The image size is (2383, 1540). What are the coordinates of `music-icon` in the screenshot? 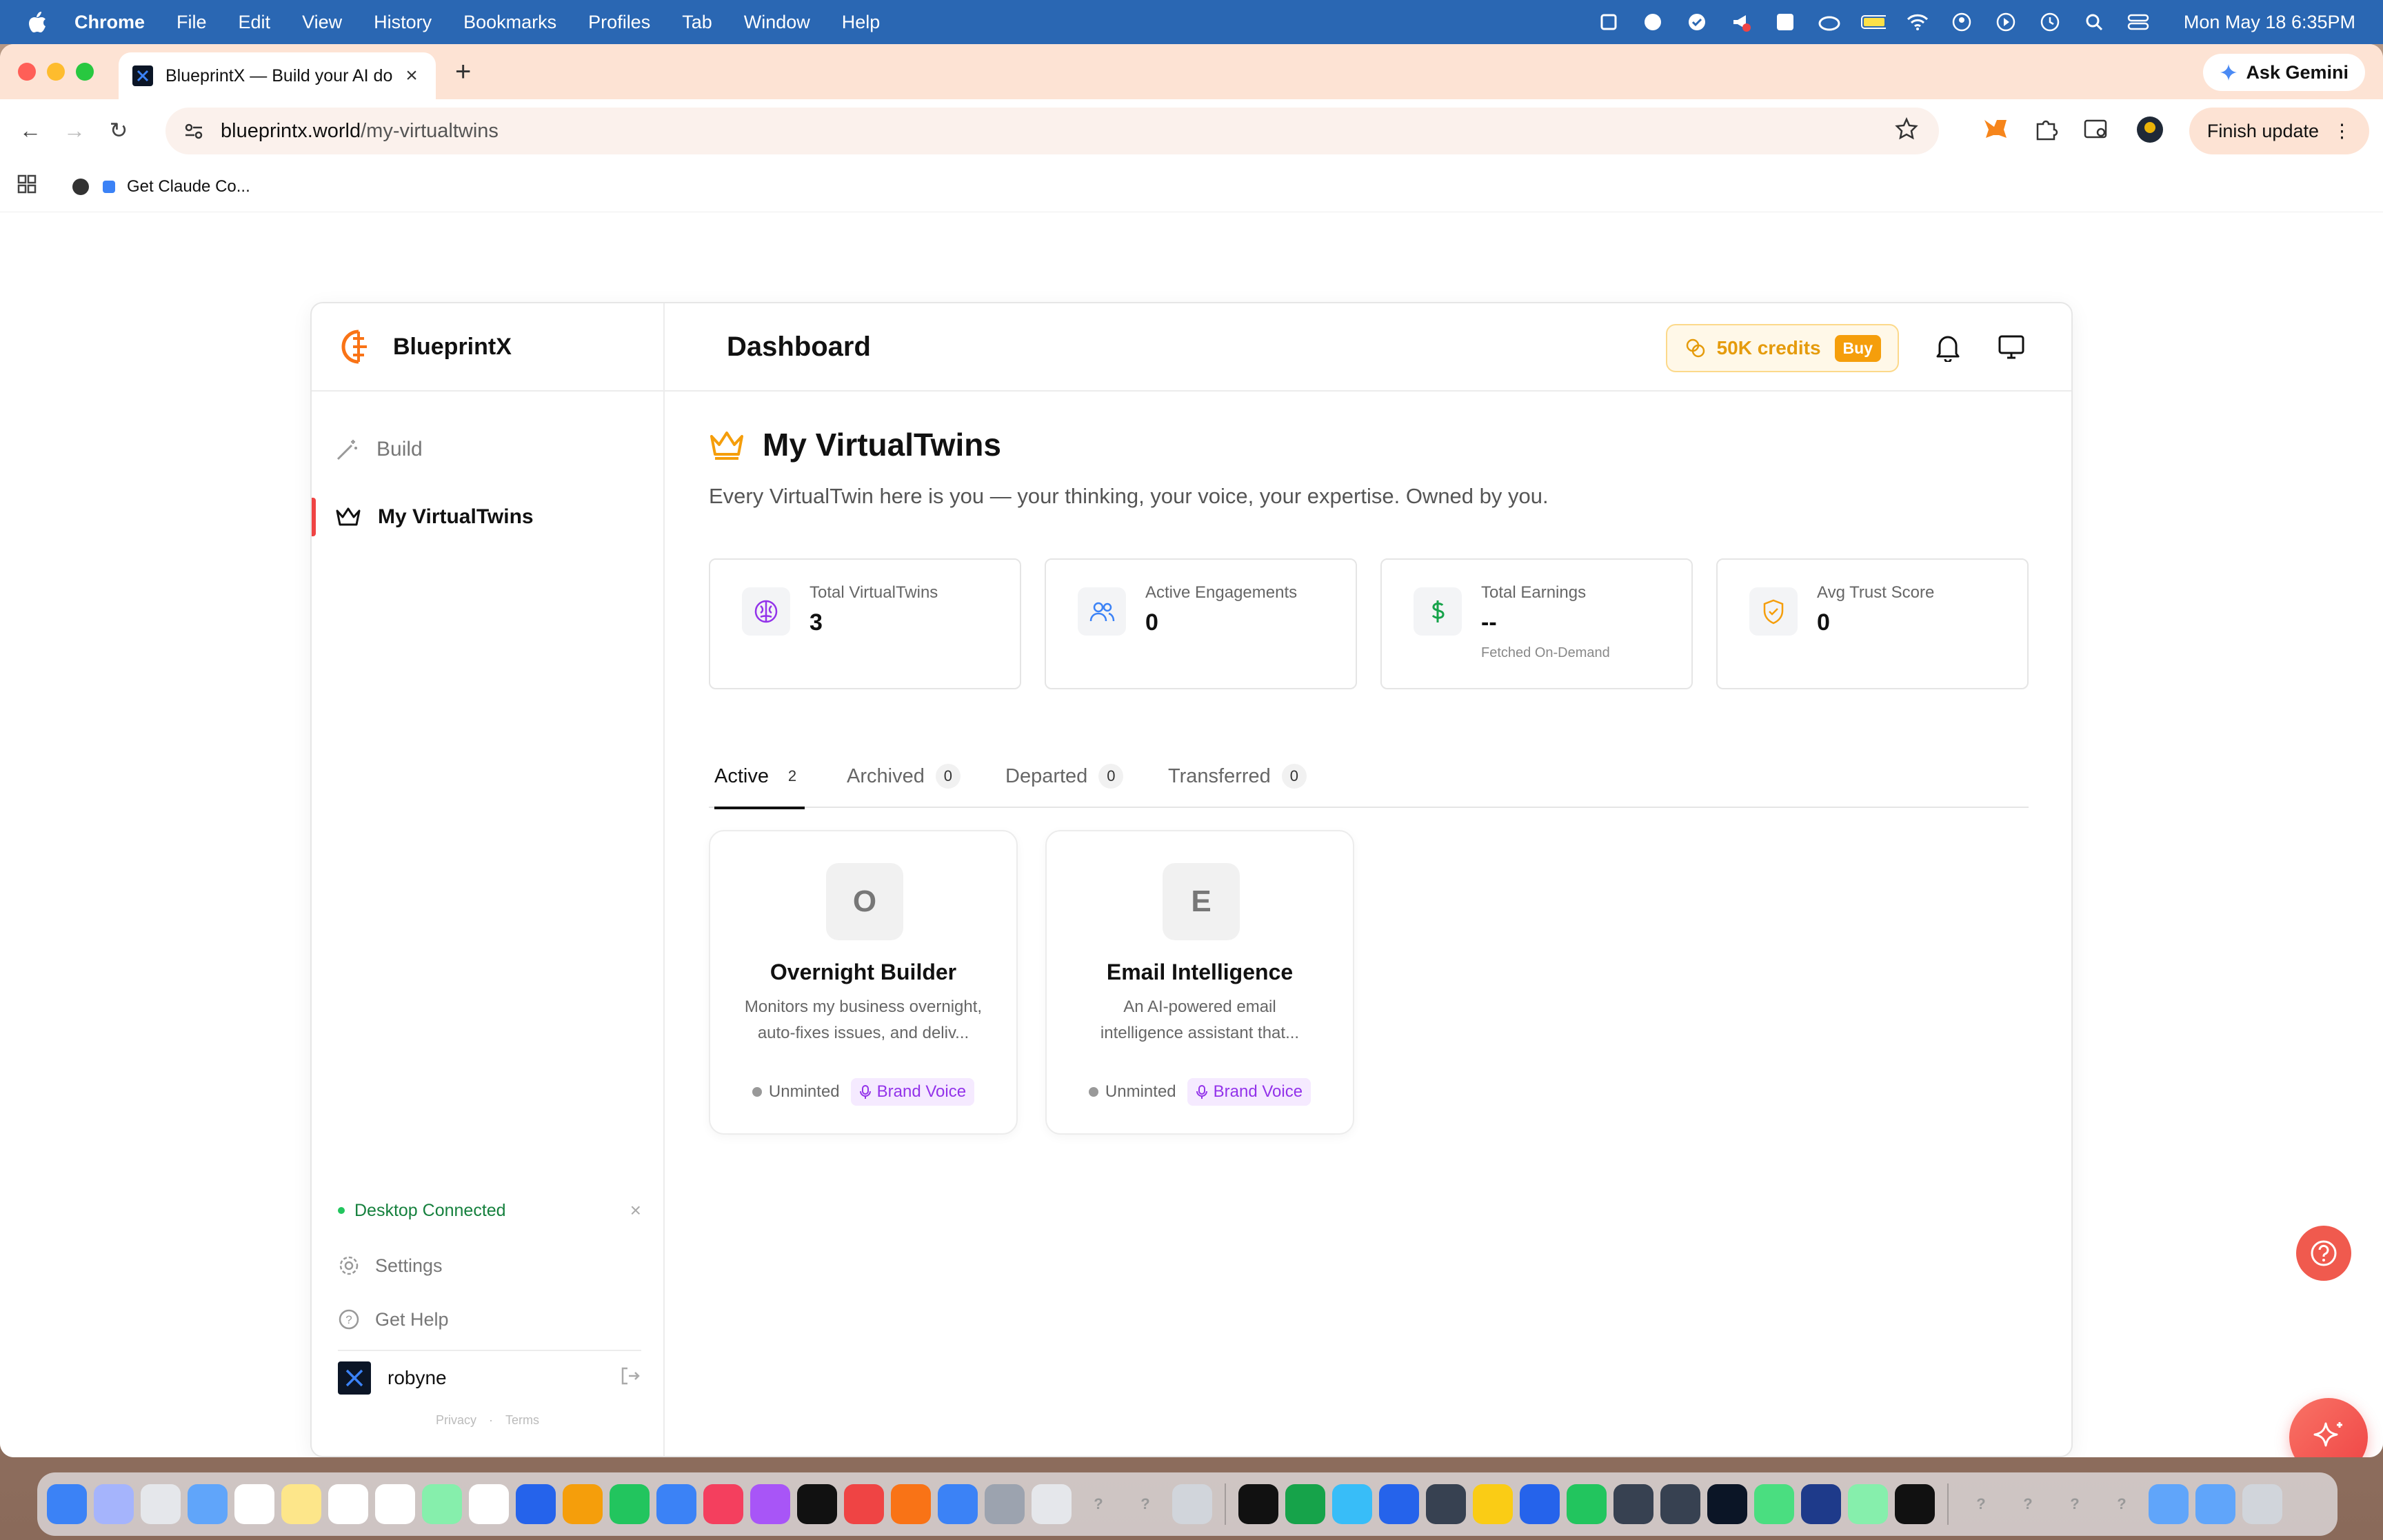 It's located at (723, 1504).